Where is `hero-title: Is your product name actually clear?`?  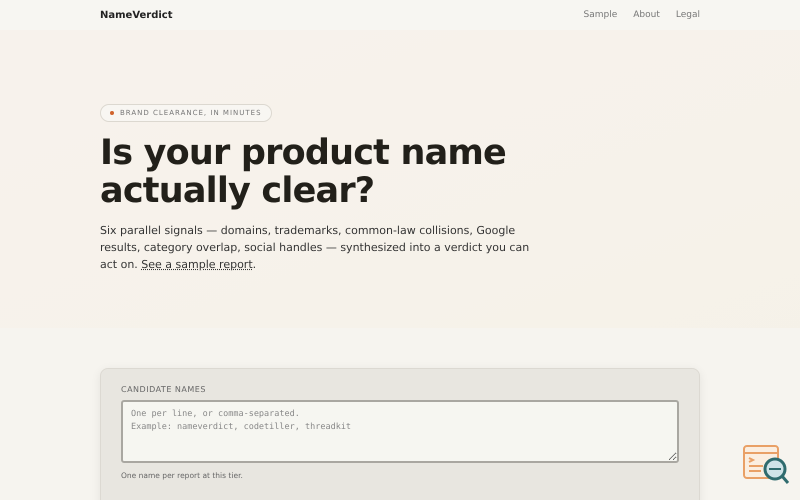
hero-title: Is your product name actually clear? is located at coordinates (303, 172).